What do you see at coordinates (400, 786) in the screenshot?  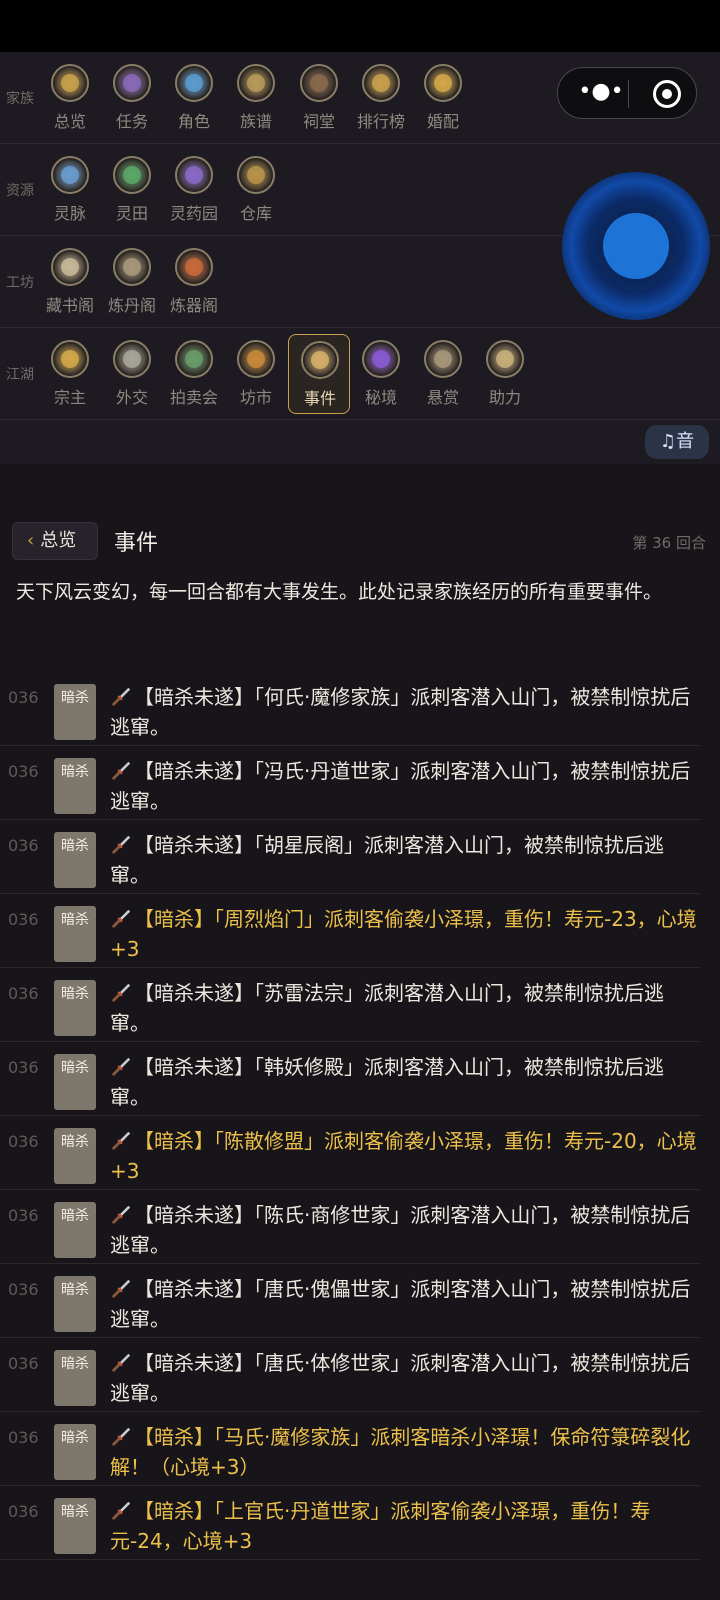 I see `event-message: 【暗杀未遂】「冯氏·丹道世家」派刺客潜入山门，被禁制惊扰后逃窜。` at bounding box center [400, 786].